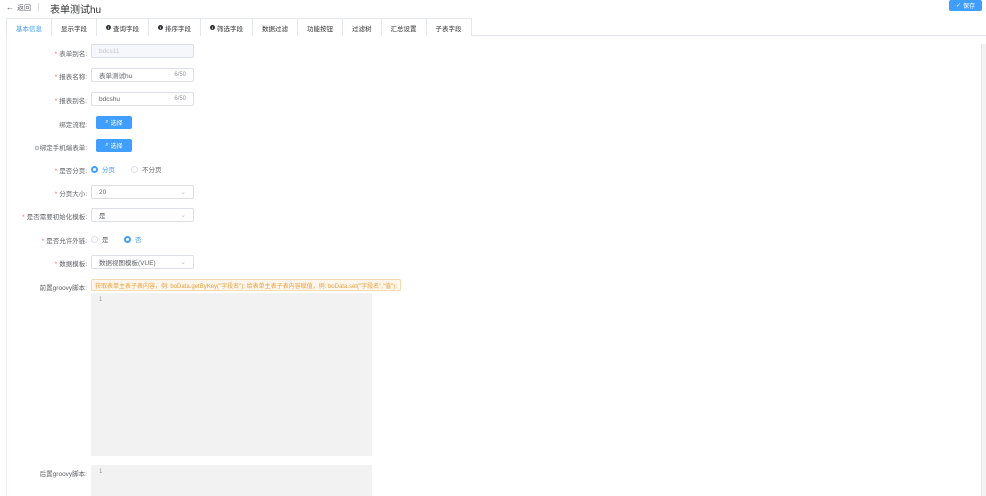  What do you see at coordinates (70, 194) in the screenshot?
I see `page-size-label: * 分页大小:` at bounding box center [70, 194].